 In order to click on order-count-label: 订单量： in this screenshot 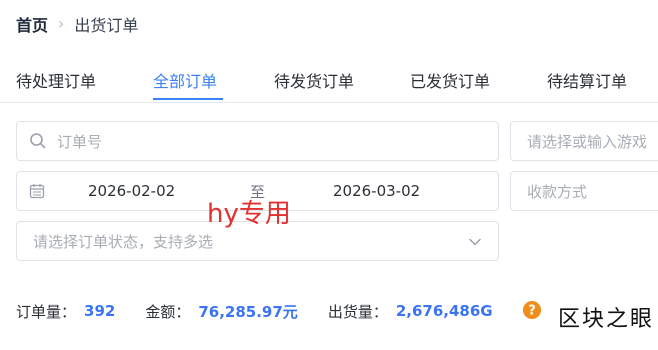, I will do `click(46, 311)`.